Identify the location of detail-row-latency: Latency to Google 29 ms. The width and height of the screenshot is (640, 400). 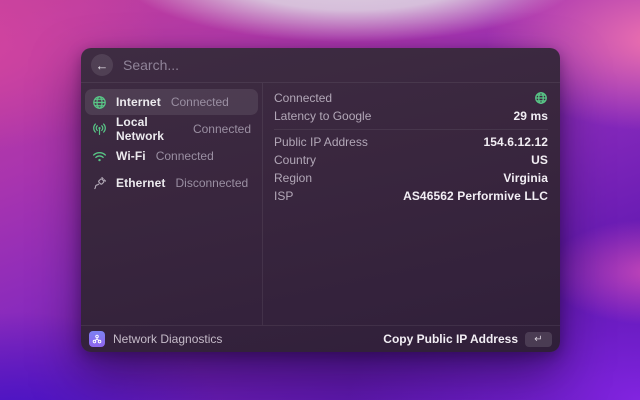
(411, 116).